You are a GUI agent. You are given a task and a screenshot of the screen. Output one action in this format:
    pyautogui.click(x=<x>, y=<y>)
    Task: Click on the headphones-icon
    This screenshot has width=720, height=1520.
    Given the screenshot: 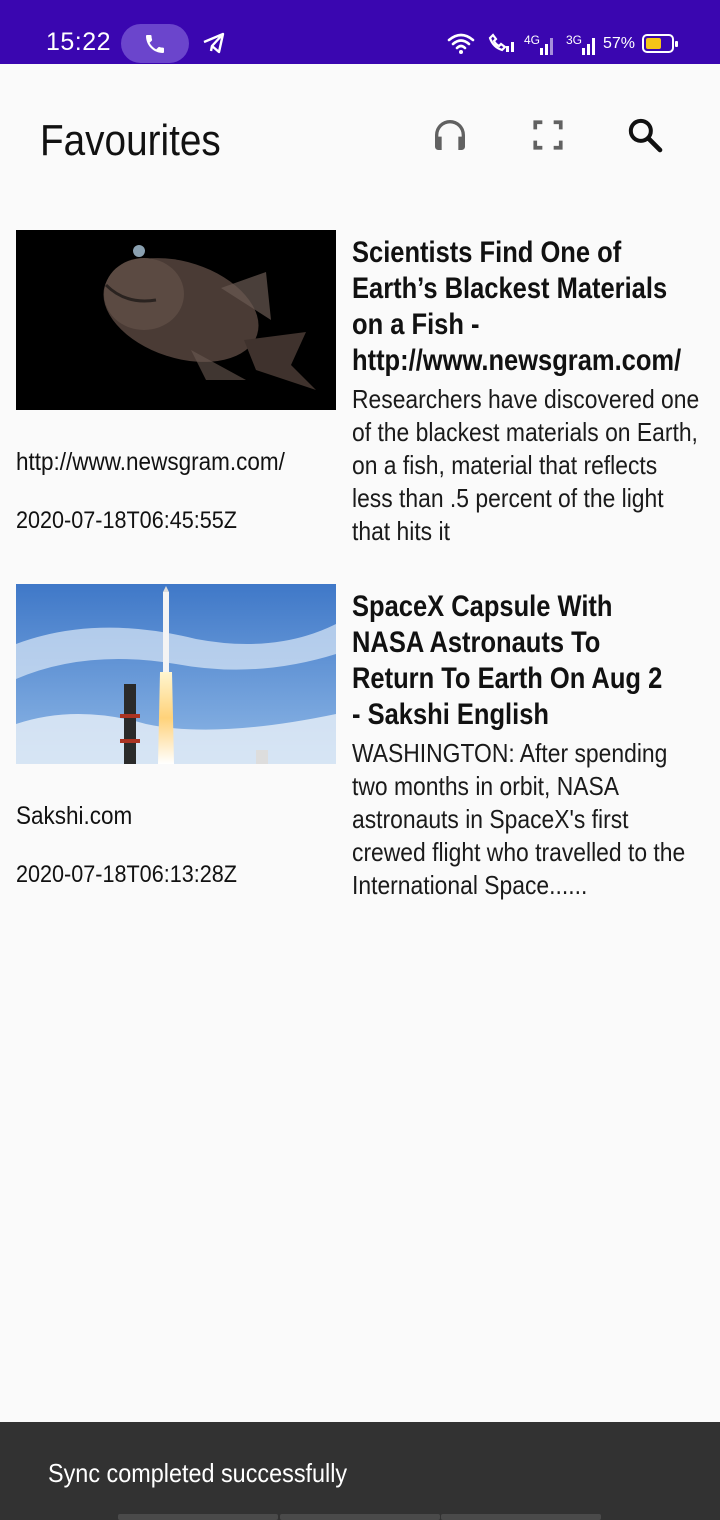 What is the action you would take?
    pyautogui.click(x=450, y=135)
    